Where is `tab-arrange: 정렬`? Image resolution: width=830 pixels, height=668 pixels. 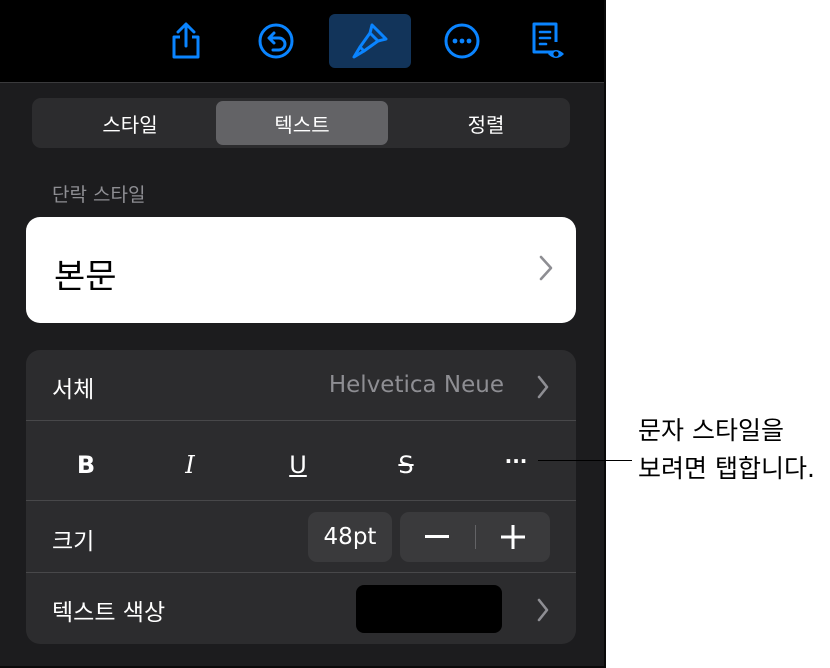
tab-arrange: 정렬 is located at coordinates (486, 123).